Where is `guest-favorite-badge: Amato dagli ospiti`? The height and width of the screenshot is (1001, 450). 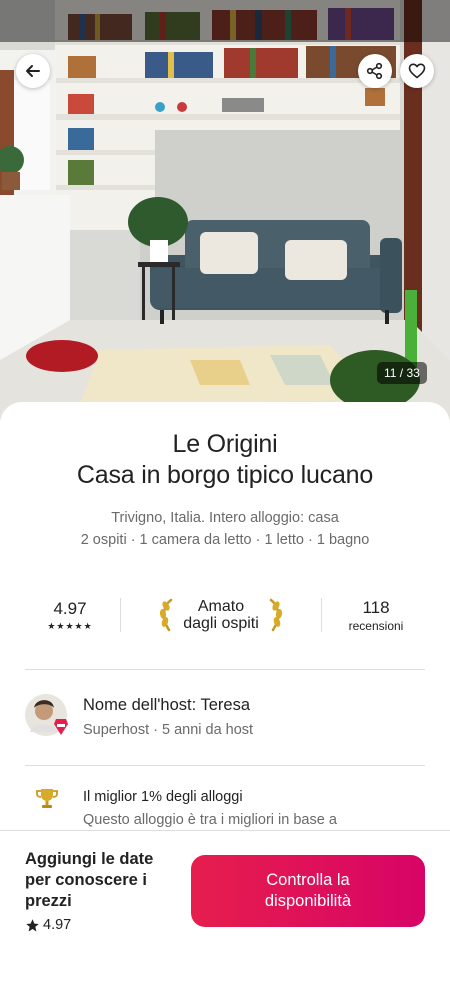 guest-favorite-badge: Amato dagli ospiti is located at coordinates (221, 615).